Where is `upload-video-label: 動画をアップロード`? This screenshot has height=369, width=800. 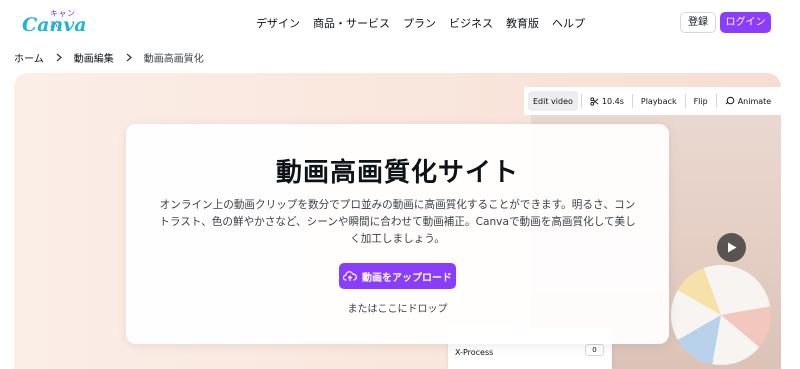 upload-video-label: 動画をアップロード is located at coordinates (407, 278).